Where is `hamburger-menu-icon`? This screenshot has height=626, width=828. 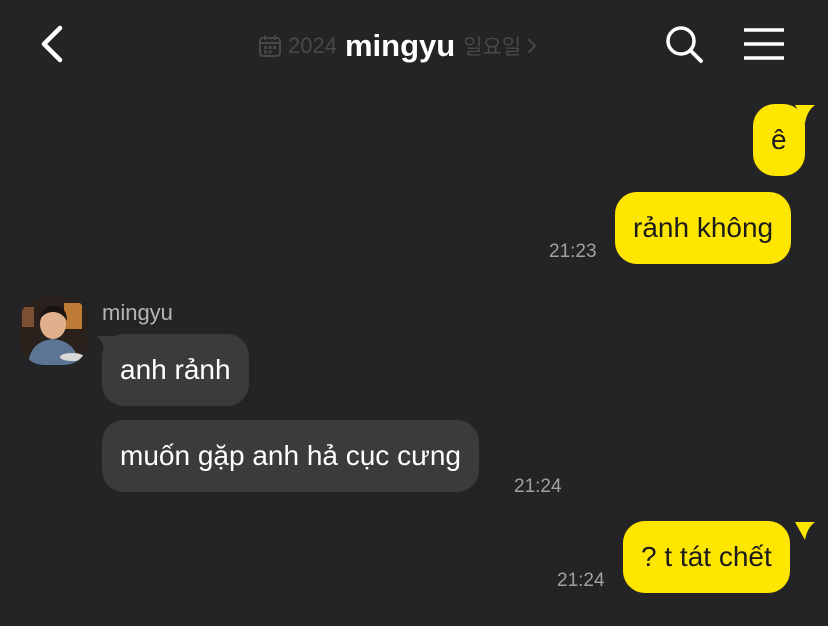
hamburger-menu-icon is located at coordinates (764, 44).